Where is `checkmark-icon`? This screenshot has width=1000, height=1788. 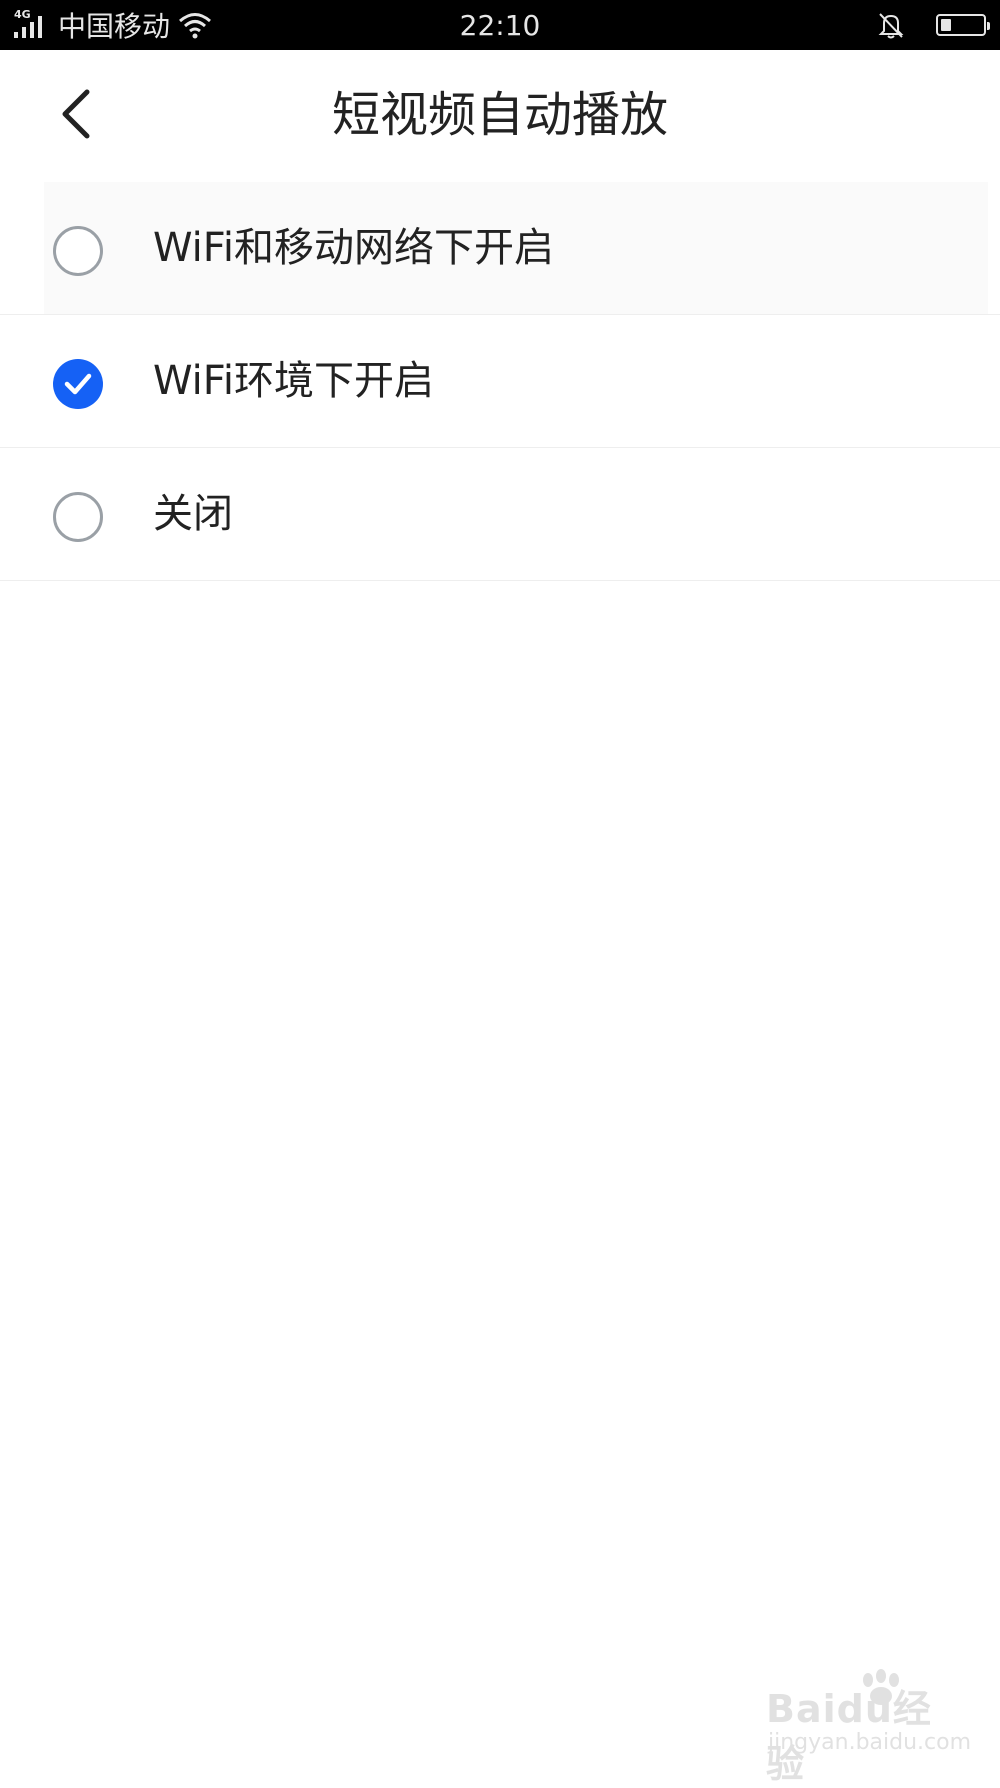
checkmark-icon is located at coordinates (78, 384).